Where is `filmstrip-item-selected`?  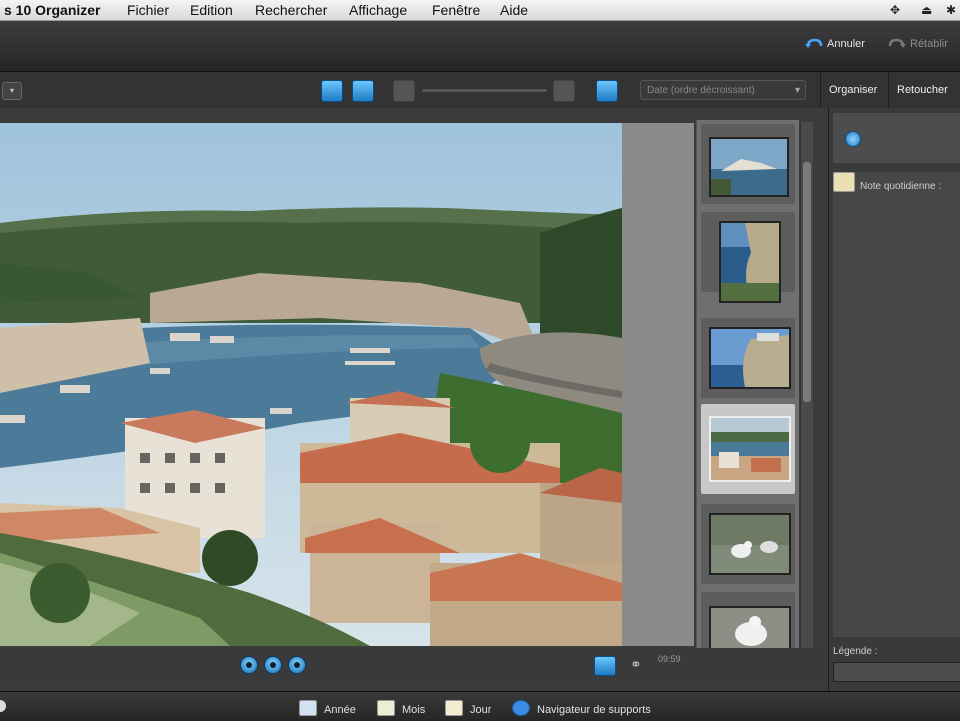
filmstrip-item-selected is located at coordinates (748, 449).